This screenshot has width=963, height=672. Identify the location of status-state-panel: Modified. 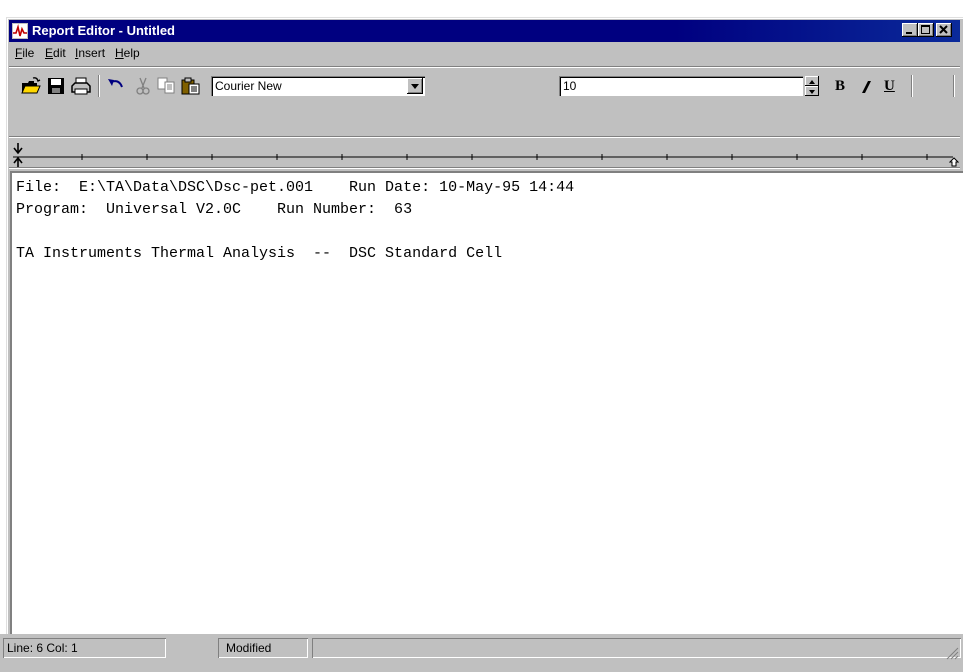
(263, 648).